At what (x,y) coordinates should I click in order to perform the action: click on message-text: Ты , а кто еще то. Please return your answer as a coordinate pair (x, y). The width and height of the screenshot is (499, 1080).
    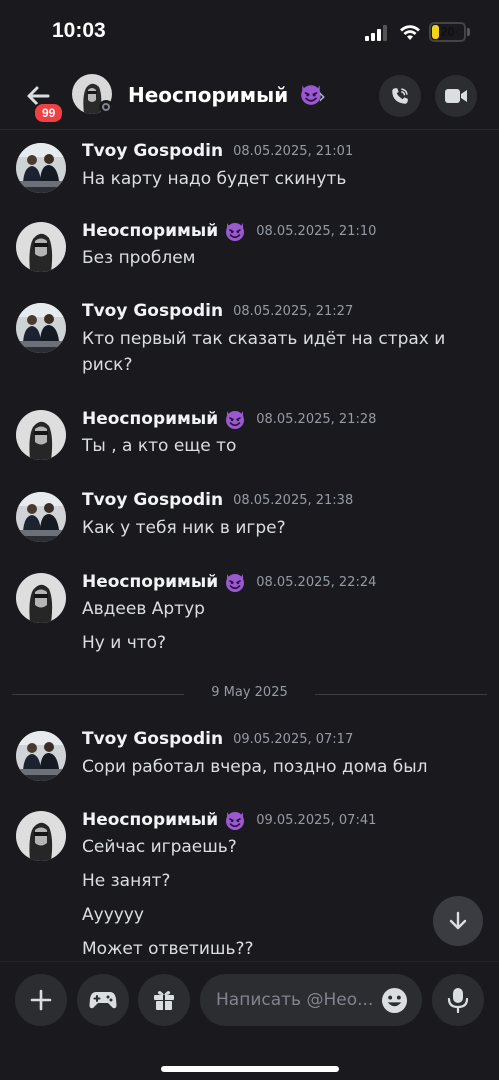
    Looking at the image, I should click on (159, 446).